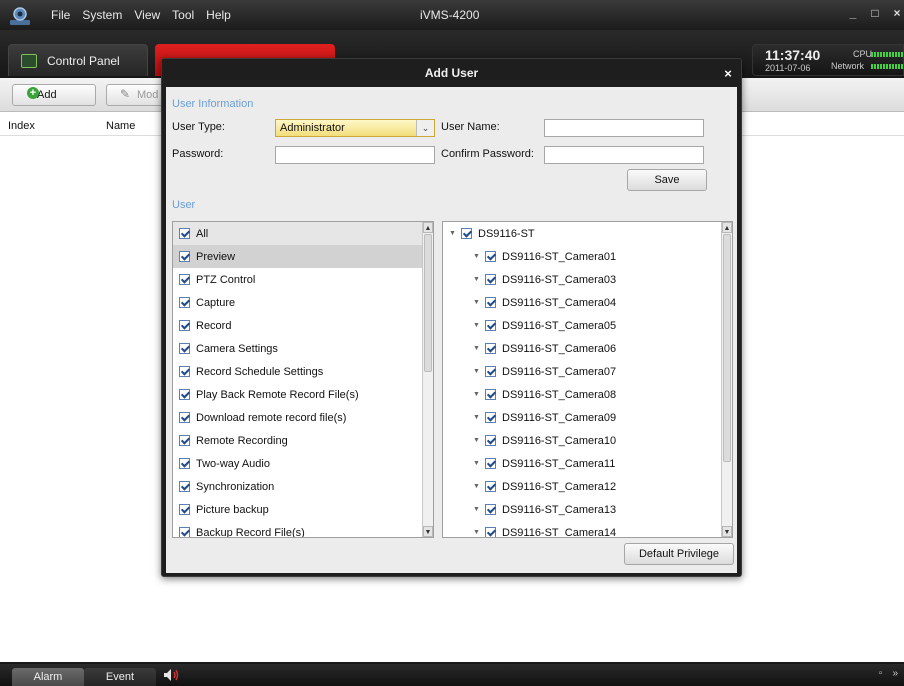 This screenshot has height=686, width=904. Describe the element at coordinates (298, 233) in the screenshot. I see `permission-all-row: All` at that location.